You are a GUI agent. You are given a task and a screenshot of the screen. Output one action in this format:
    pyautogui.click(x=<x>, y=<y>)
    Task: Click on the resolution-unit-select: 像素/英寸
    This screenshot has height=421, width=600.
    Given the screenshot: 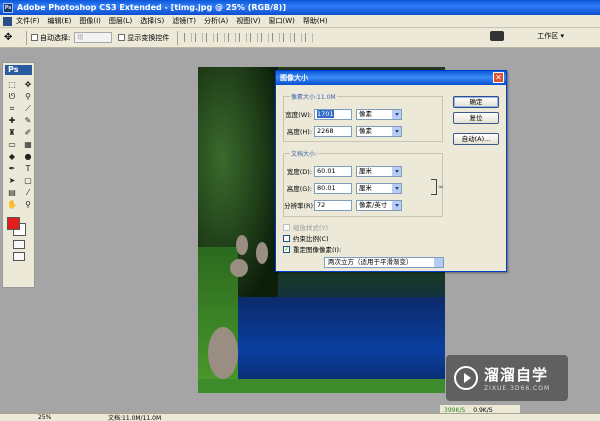 What is the action you would take?
    pyautogui.click(x=379, y=205)
    